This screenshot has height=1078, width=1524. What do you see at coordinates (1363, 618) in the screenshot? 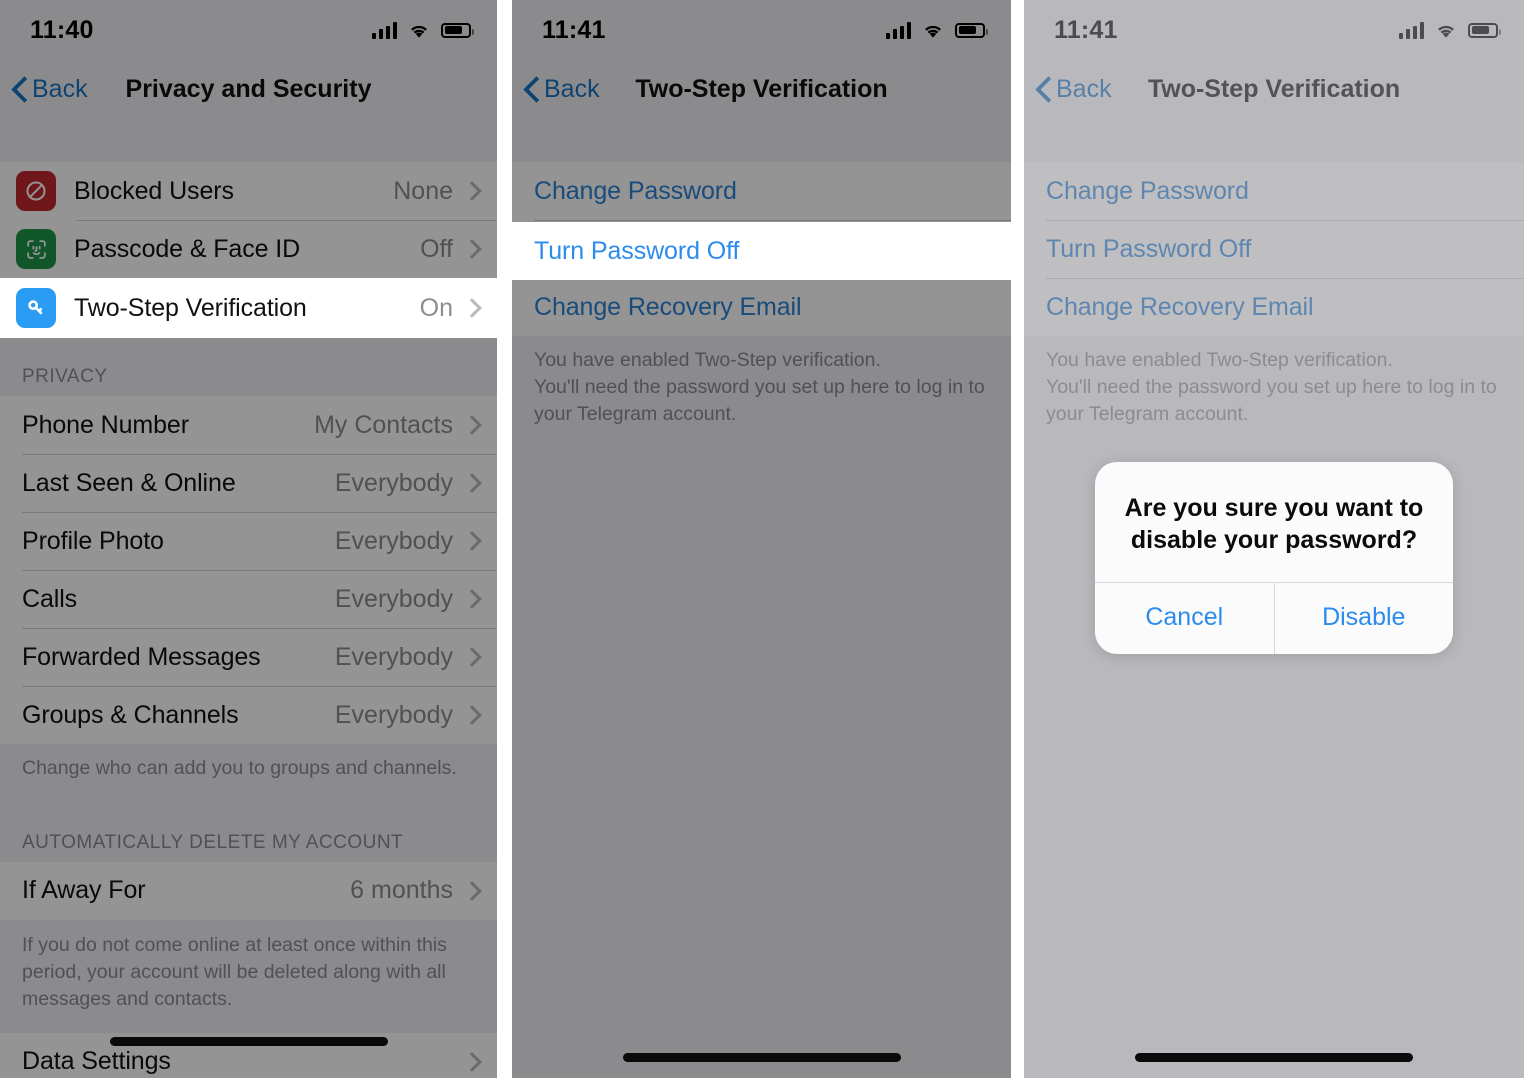
I see `disable-button: Disable` at bounding box center [1363, 618].